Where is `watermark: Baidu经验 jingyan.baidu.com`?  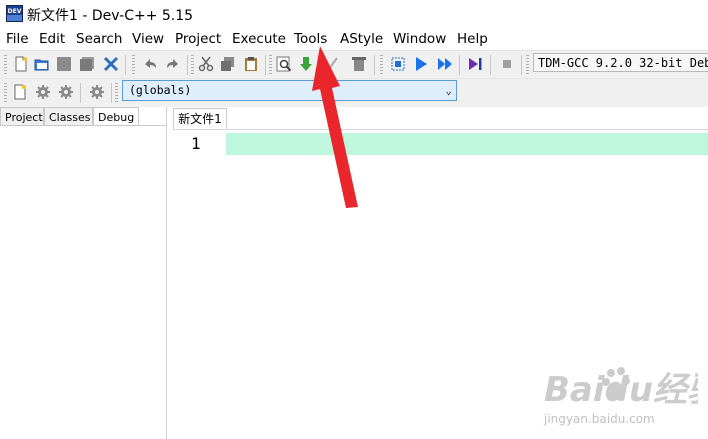 watermark: Baidu经验 jingyan.baidu.com is located at coordinates (623, 396).